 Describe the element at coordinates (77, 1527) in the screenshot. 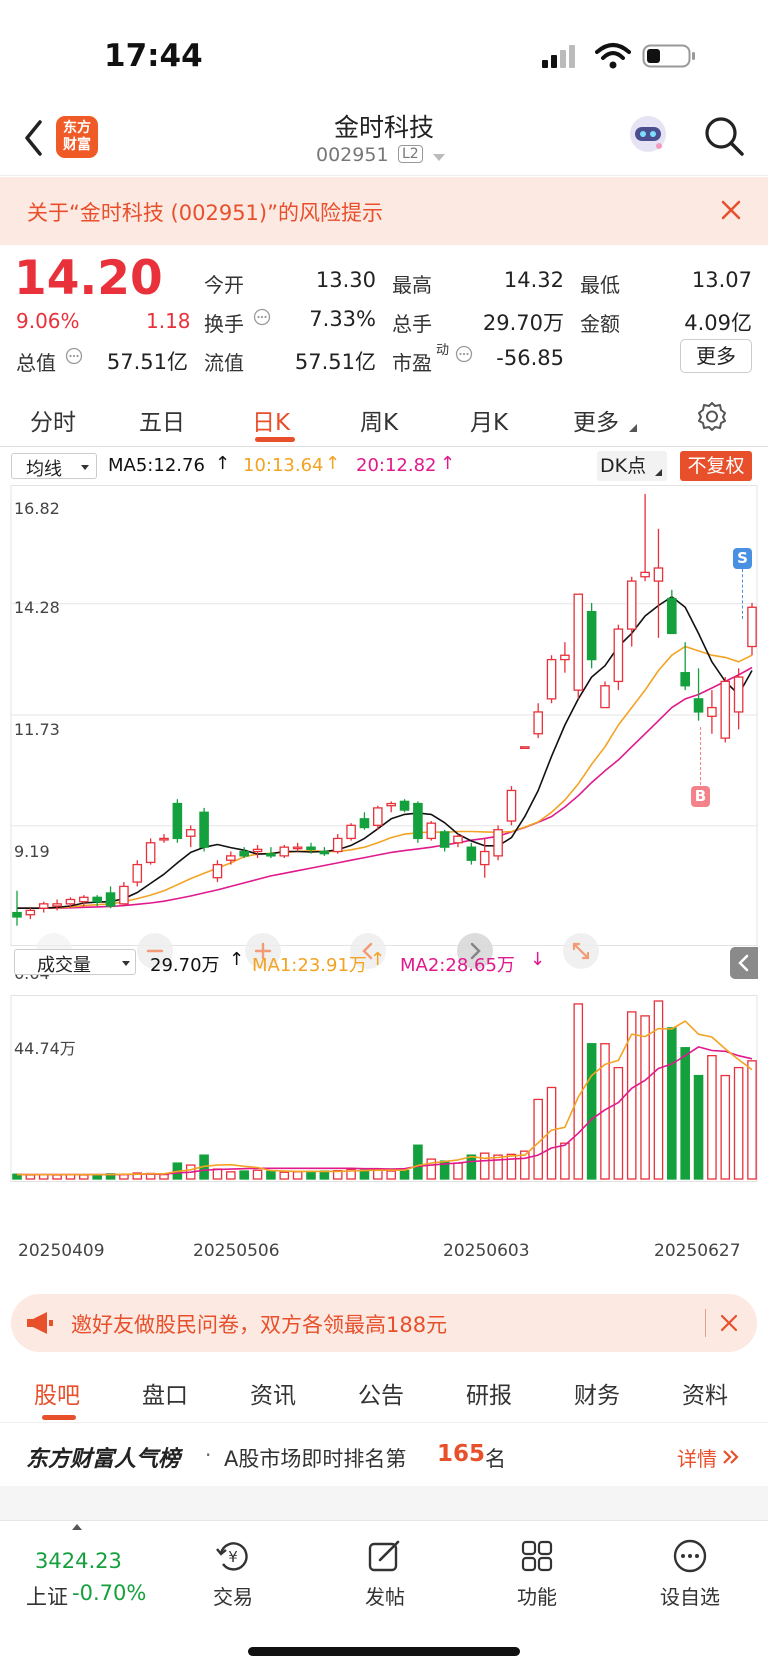

I see `index-expand-icon` at that location.